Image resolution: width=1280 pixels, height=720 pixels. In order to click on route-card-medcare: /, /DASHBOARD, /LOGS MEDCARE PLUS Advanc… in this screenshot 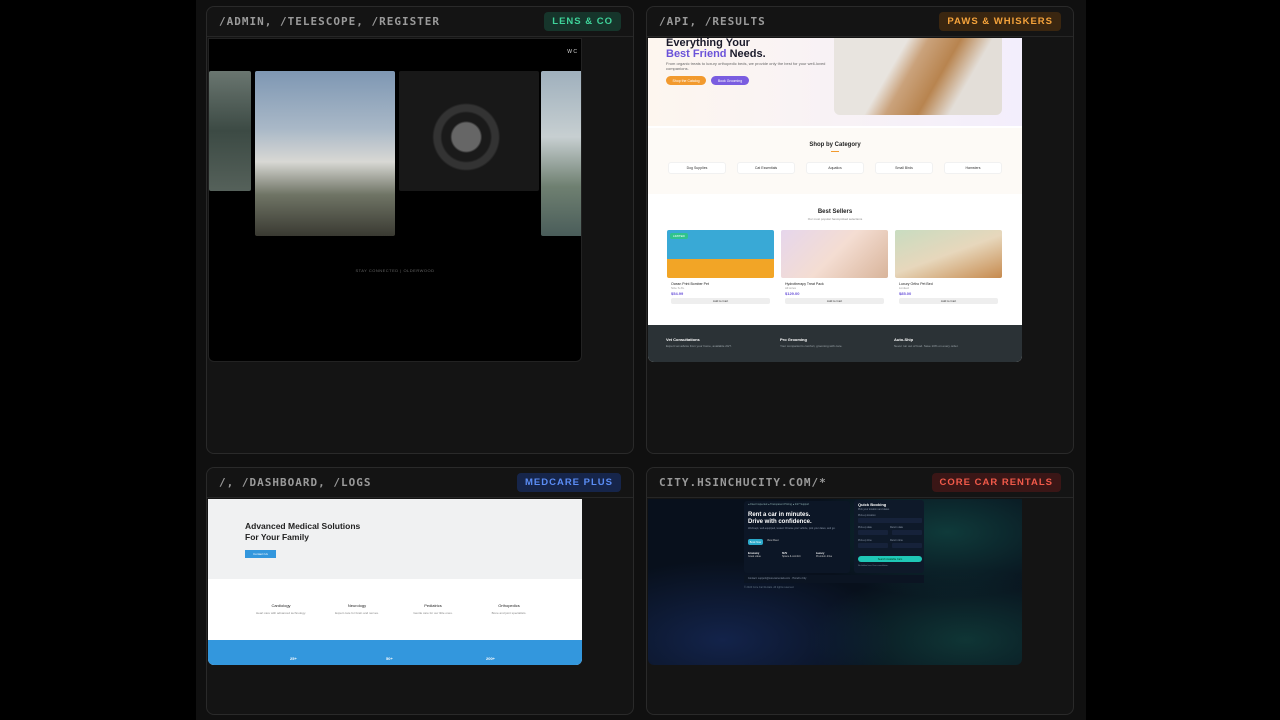, I will do `click(420, 591)`.